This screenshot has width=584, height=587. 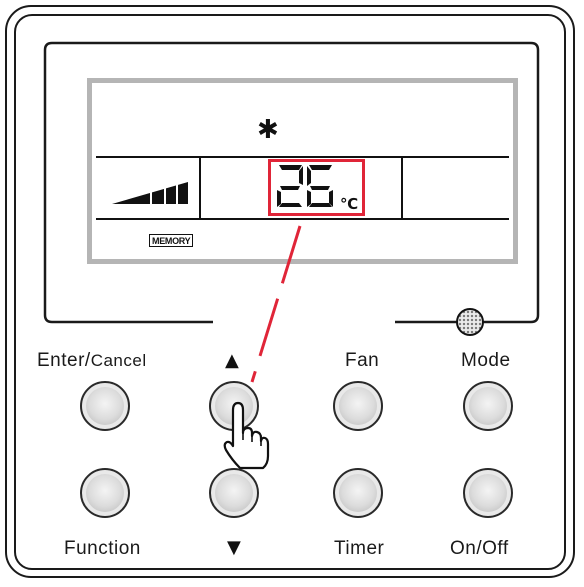 I want to click on enter-cancel-label: Enter/Cancel, so click(x=92, y=360).